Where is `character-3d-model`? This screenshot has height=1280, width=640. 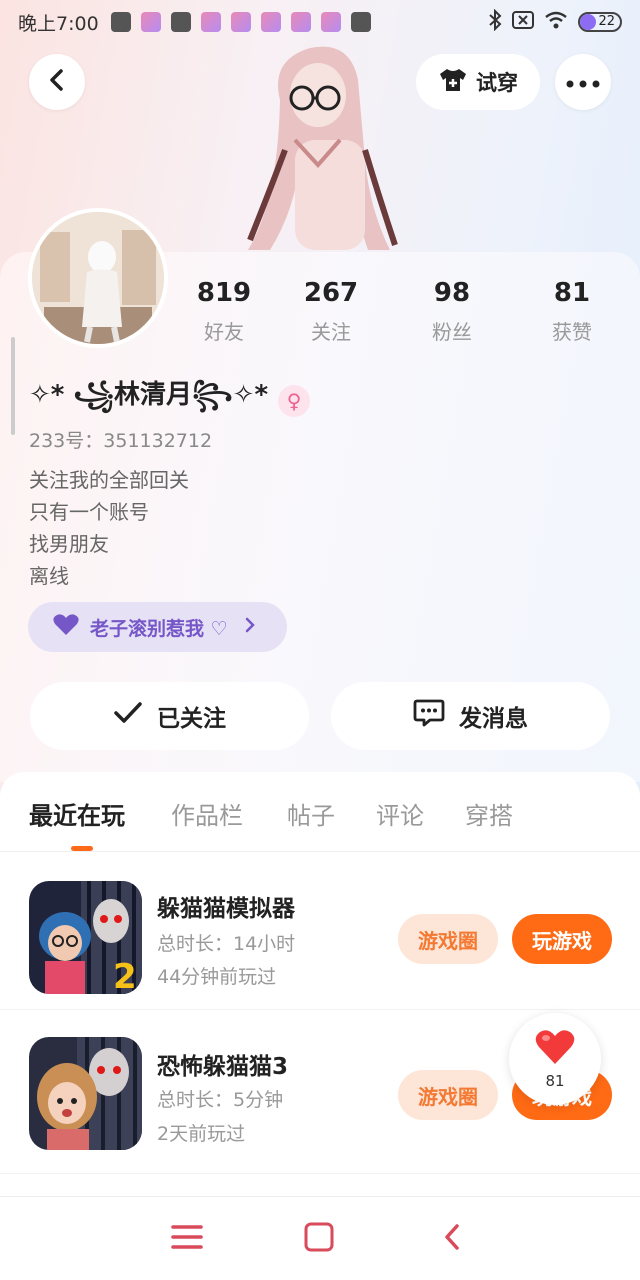 character-3d-model is located at coordinates (325, 147).